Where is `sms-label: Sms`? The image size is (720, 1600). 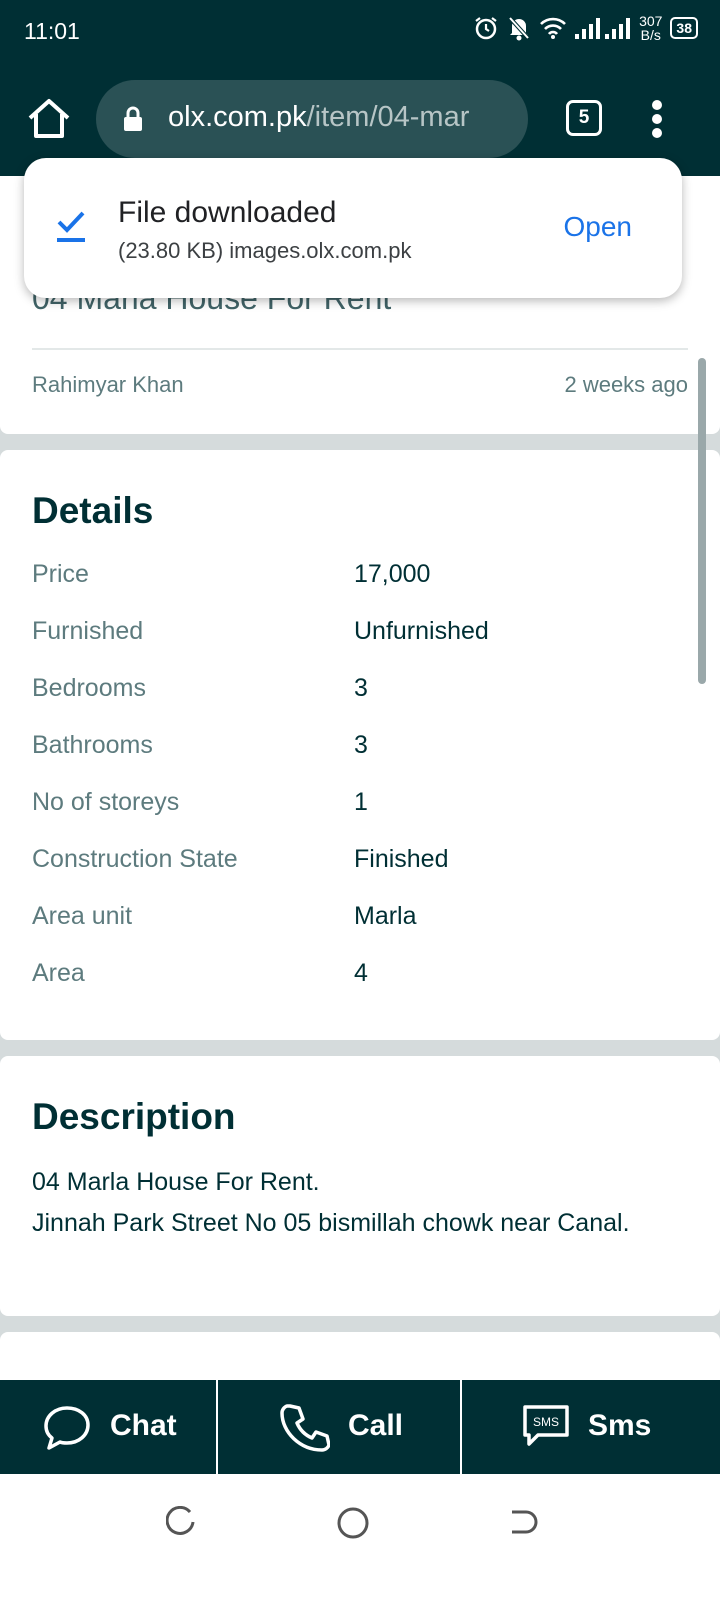 sms-label: Sms is located at coordinates (620, 1425).